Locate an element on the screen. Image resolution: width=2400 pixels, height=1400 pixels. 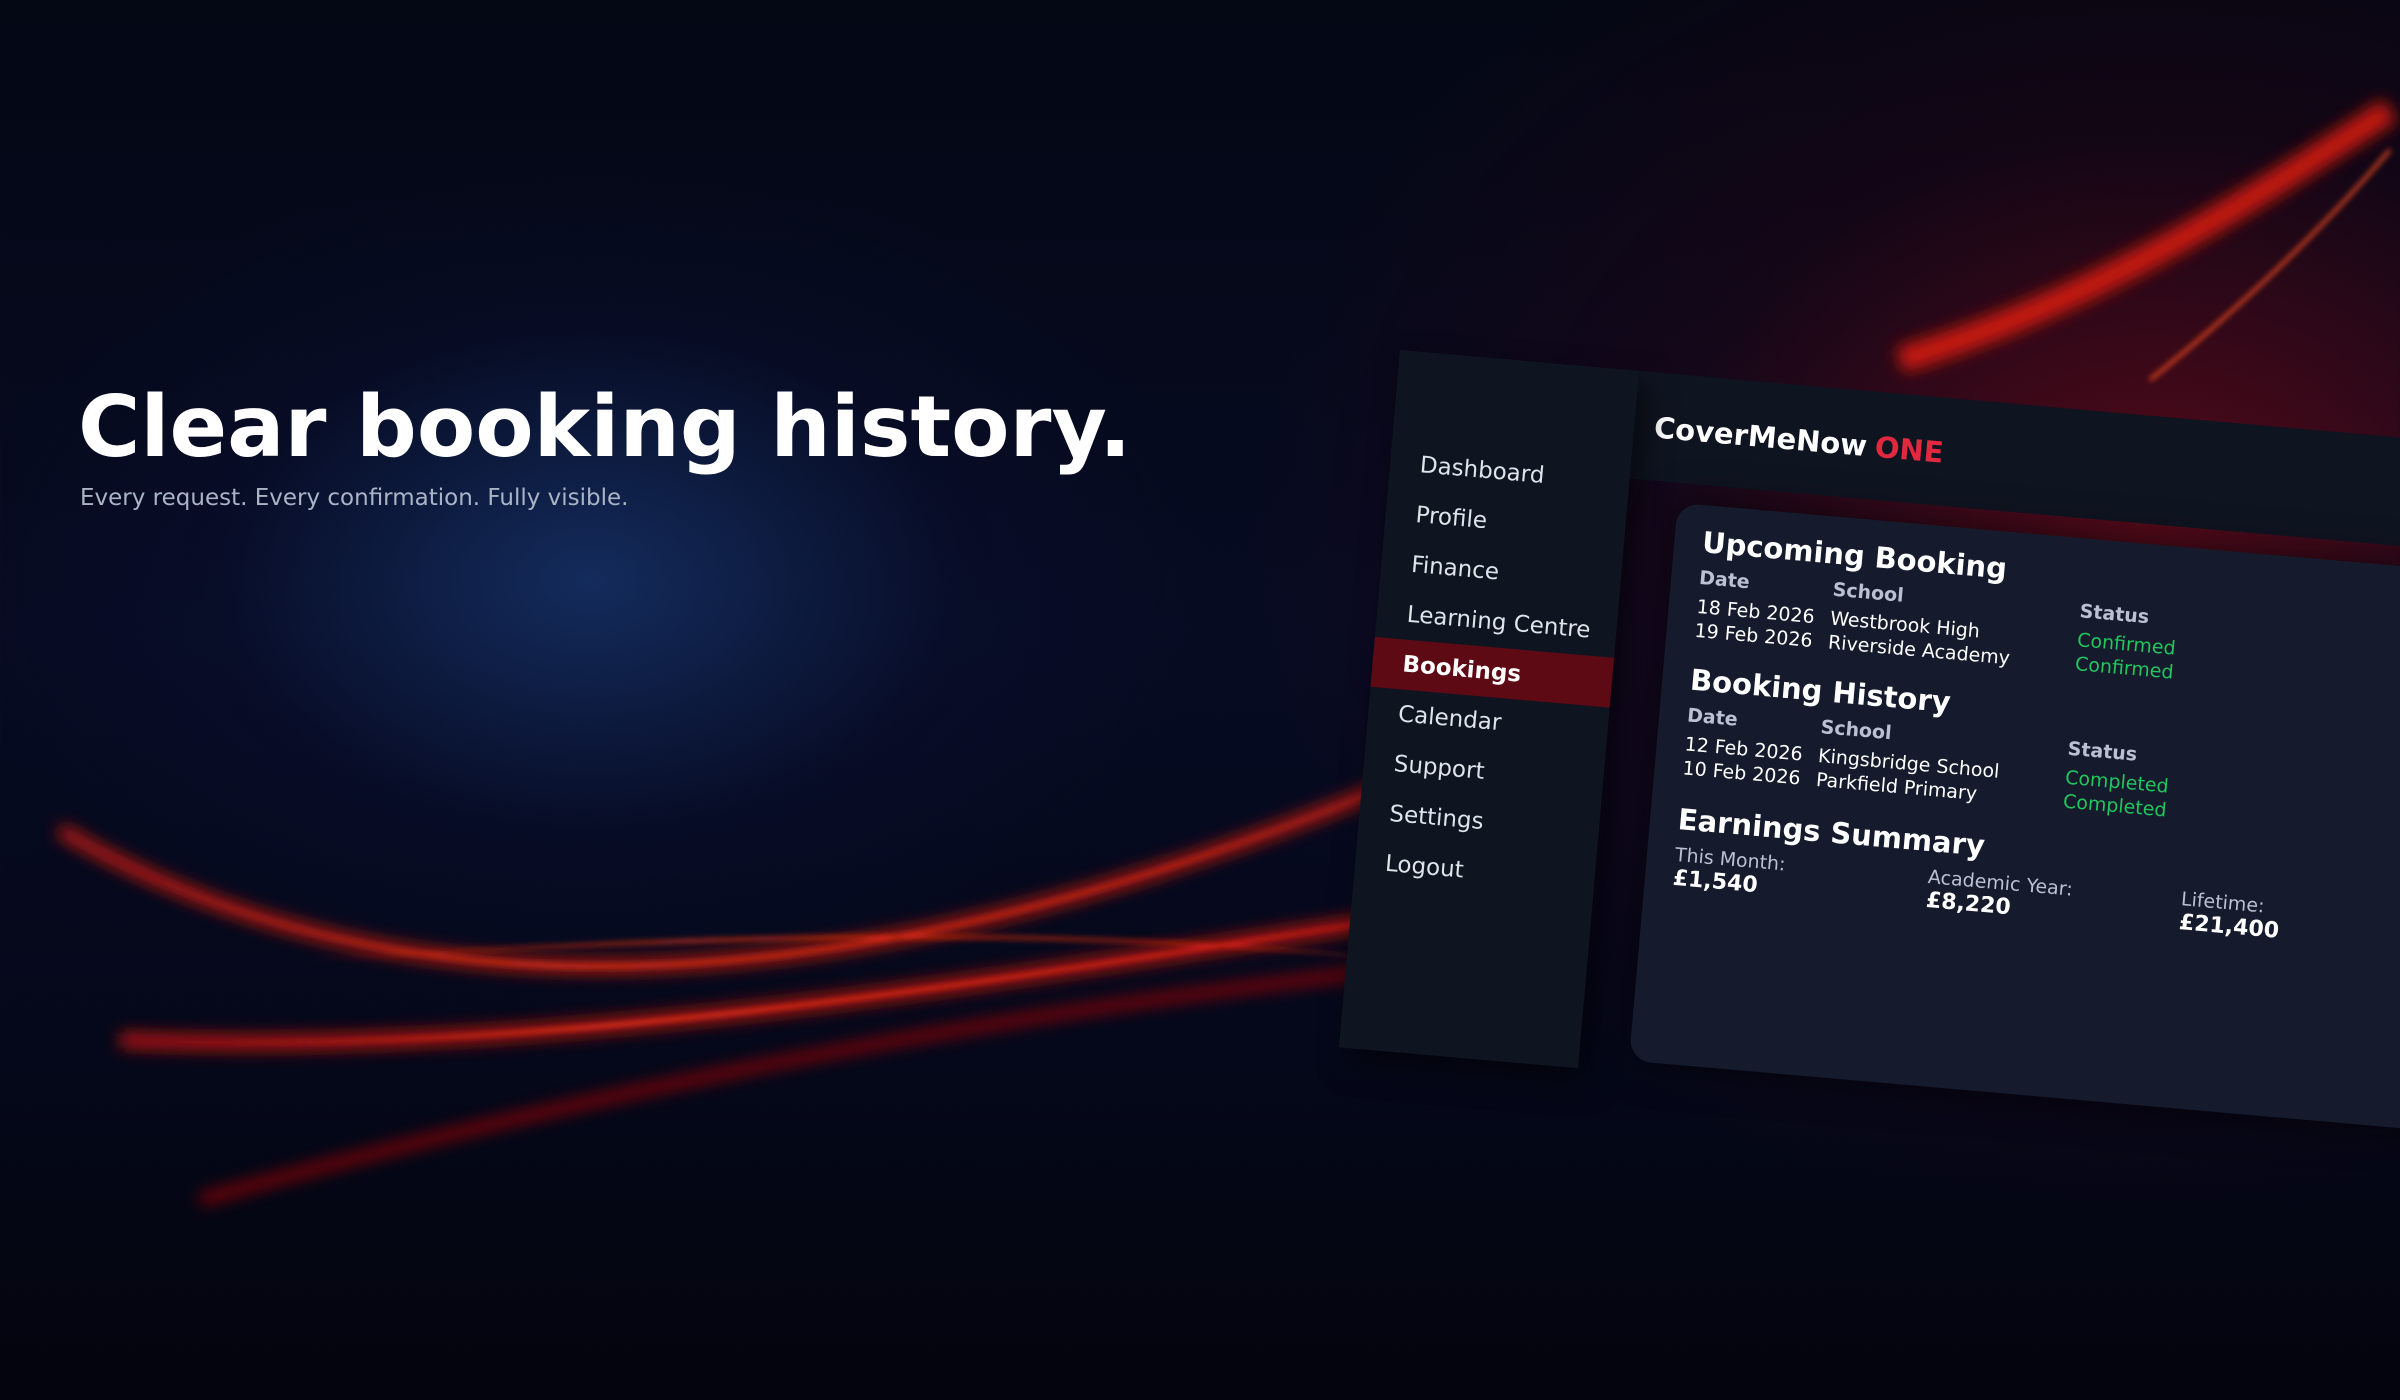
upcoming-school-header: School is located at coordinates (1868, 592).